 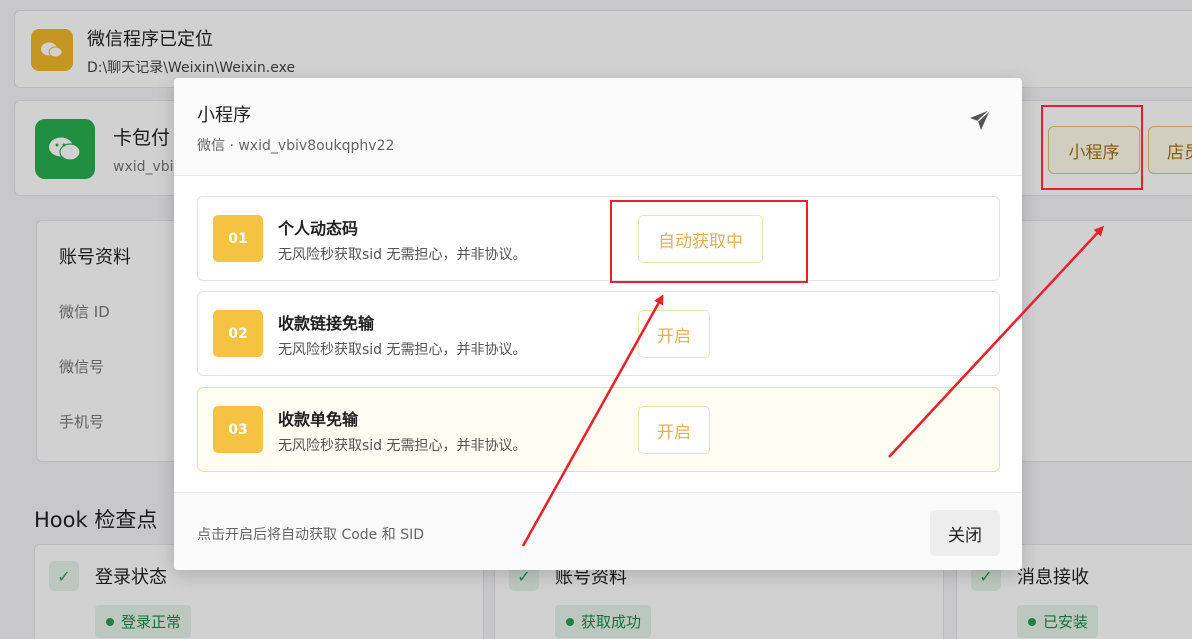 What do you see at coordinates (598, 333) in the screenshot?
I see `feature-row-payment-link: 02 收款链接免输 无风险秒获取sid 无需担心，并非协议。 开启` at bounding box center [598, 333].